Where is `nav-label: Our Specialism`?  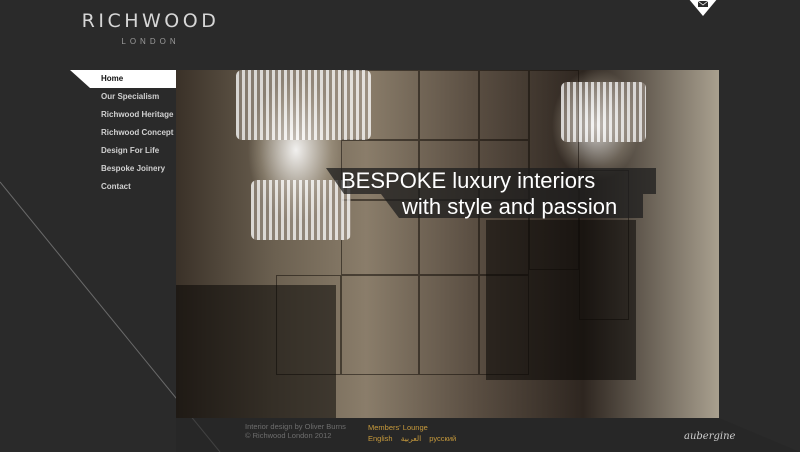
nav-label: Our Specialism is located at coordinates (130, 96).